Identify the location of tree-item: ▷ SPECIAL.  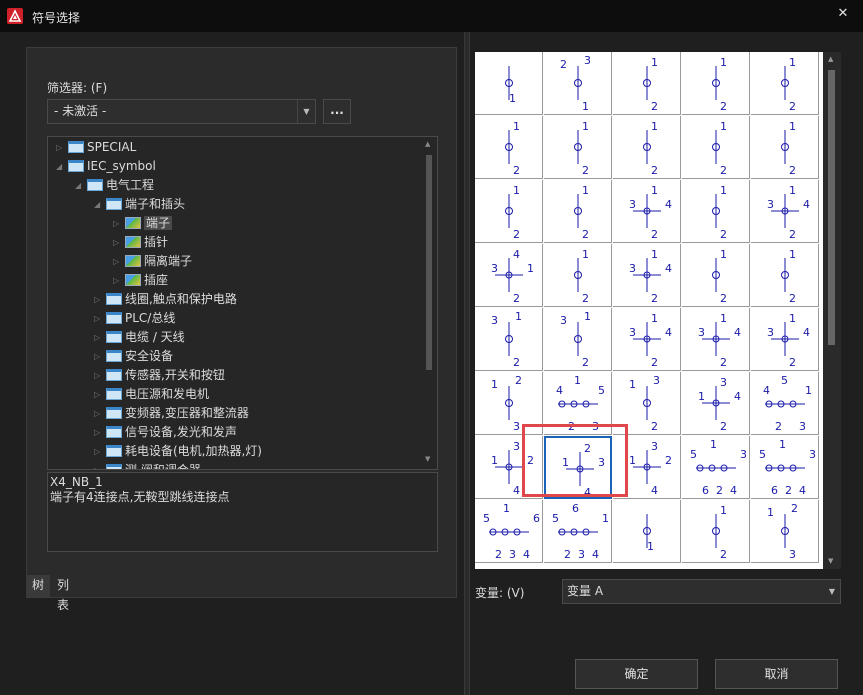
(96, 147).